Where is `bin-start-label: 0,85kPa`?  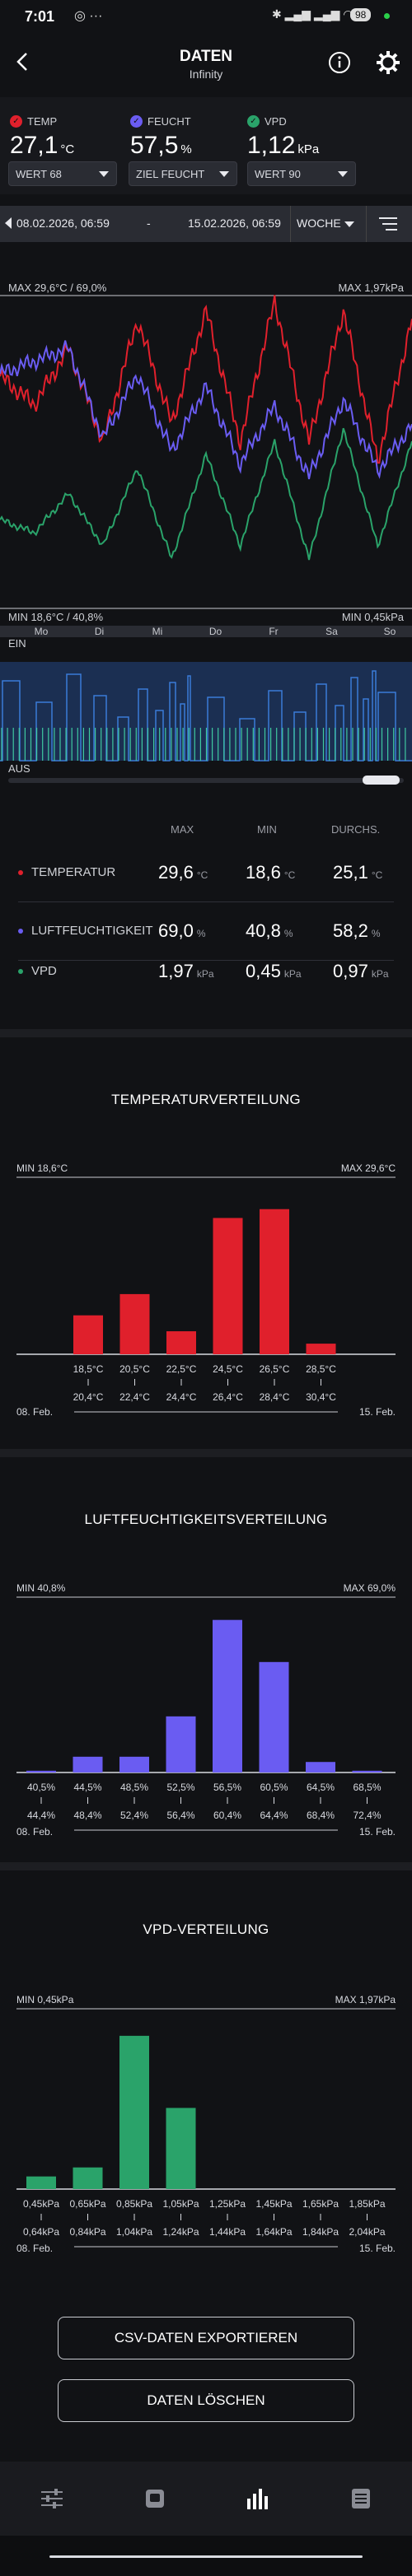
bin-start-label: 0,85kPa is located at coordinates (134, 2204).